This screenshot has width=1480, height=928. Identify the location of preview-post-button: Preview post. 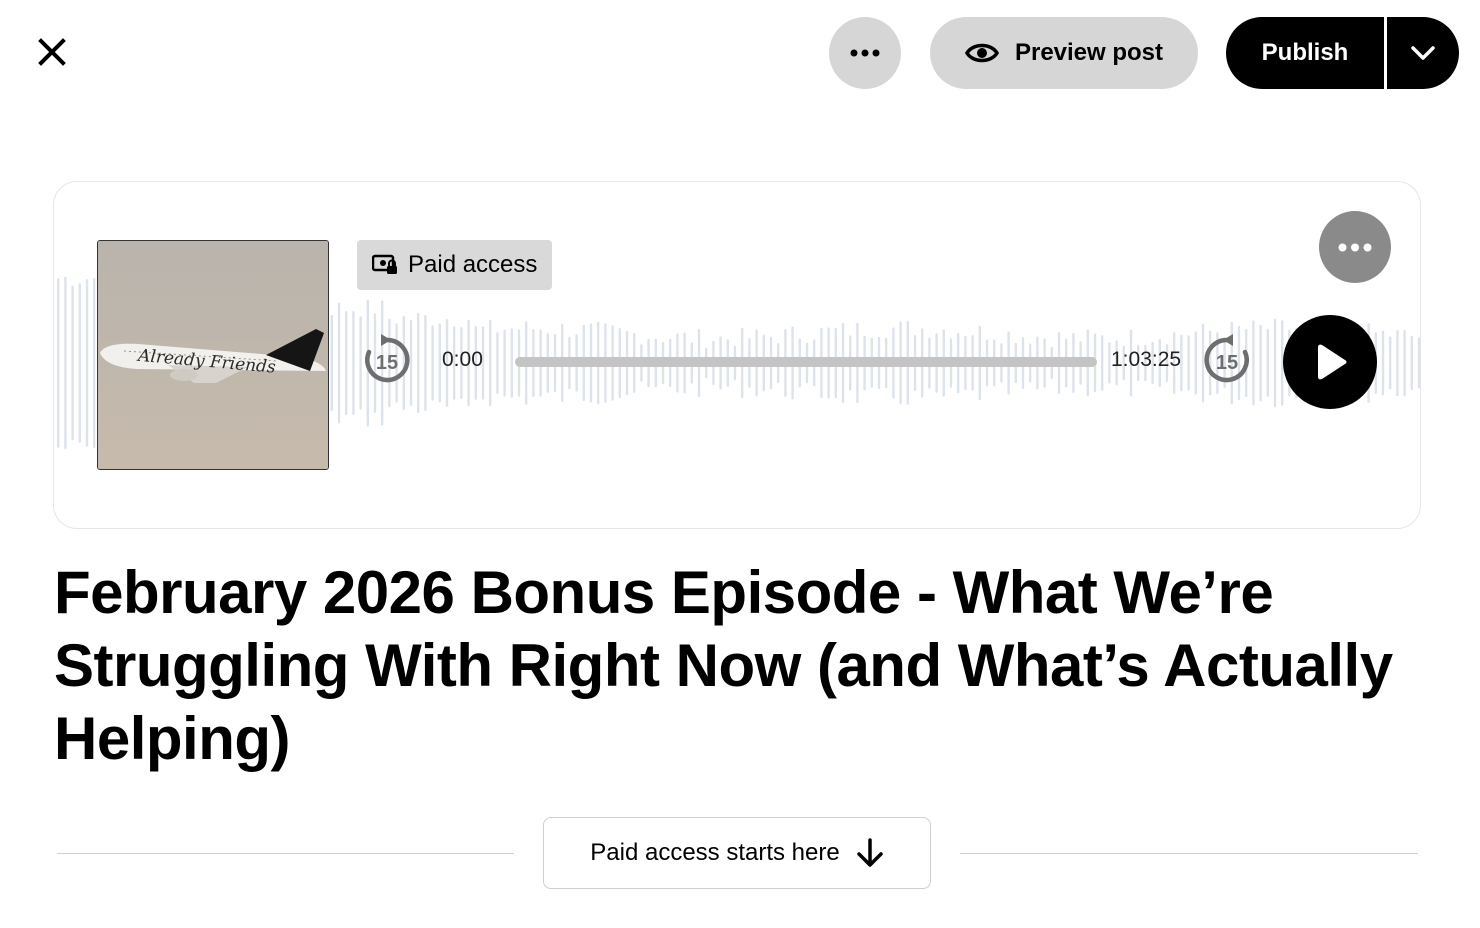
(1064, 53).